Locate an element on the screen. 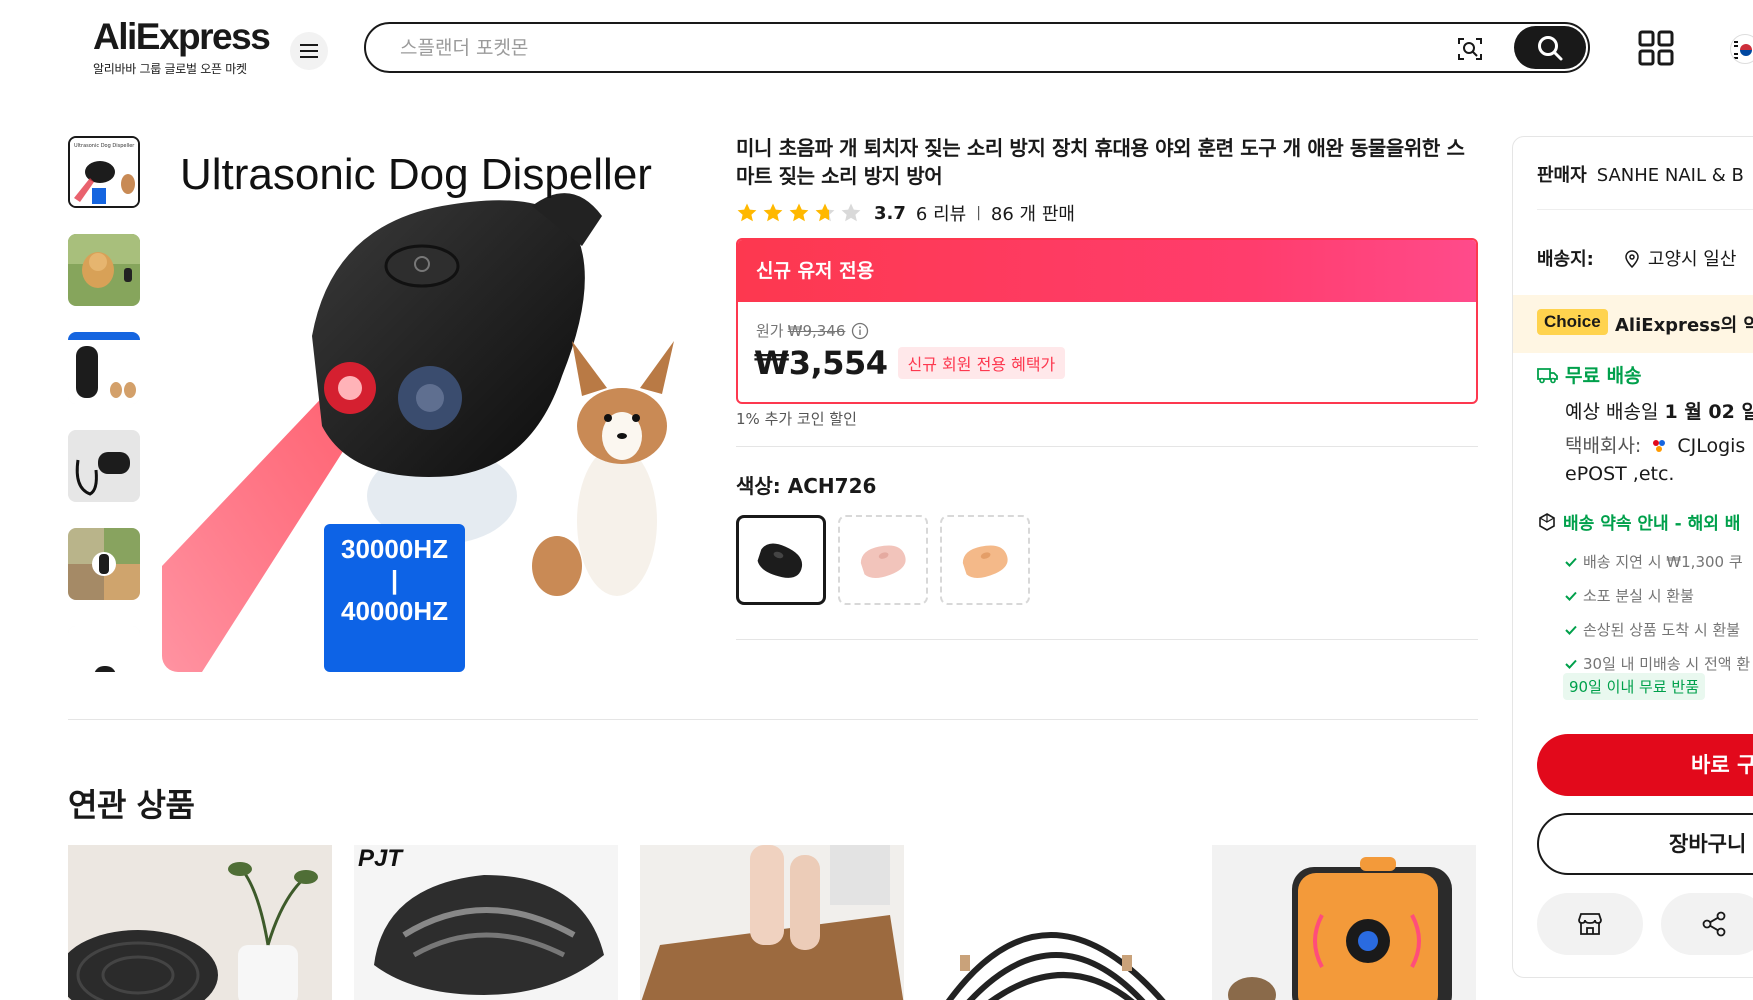  qr-code-icon is located at coordinates (1656, 48).